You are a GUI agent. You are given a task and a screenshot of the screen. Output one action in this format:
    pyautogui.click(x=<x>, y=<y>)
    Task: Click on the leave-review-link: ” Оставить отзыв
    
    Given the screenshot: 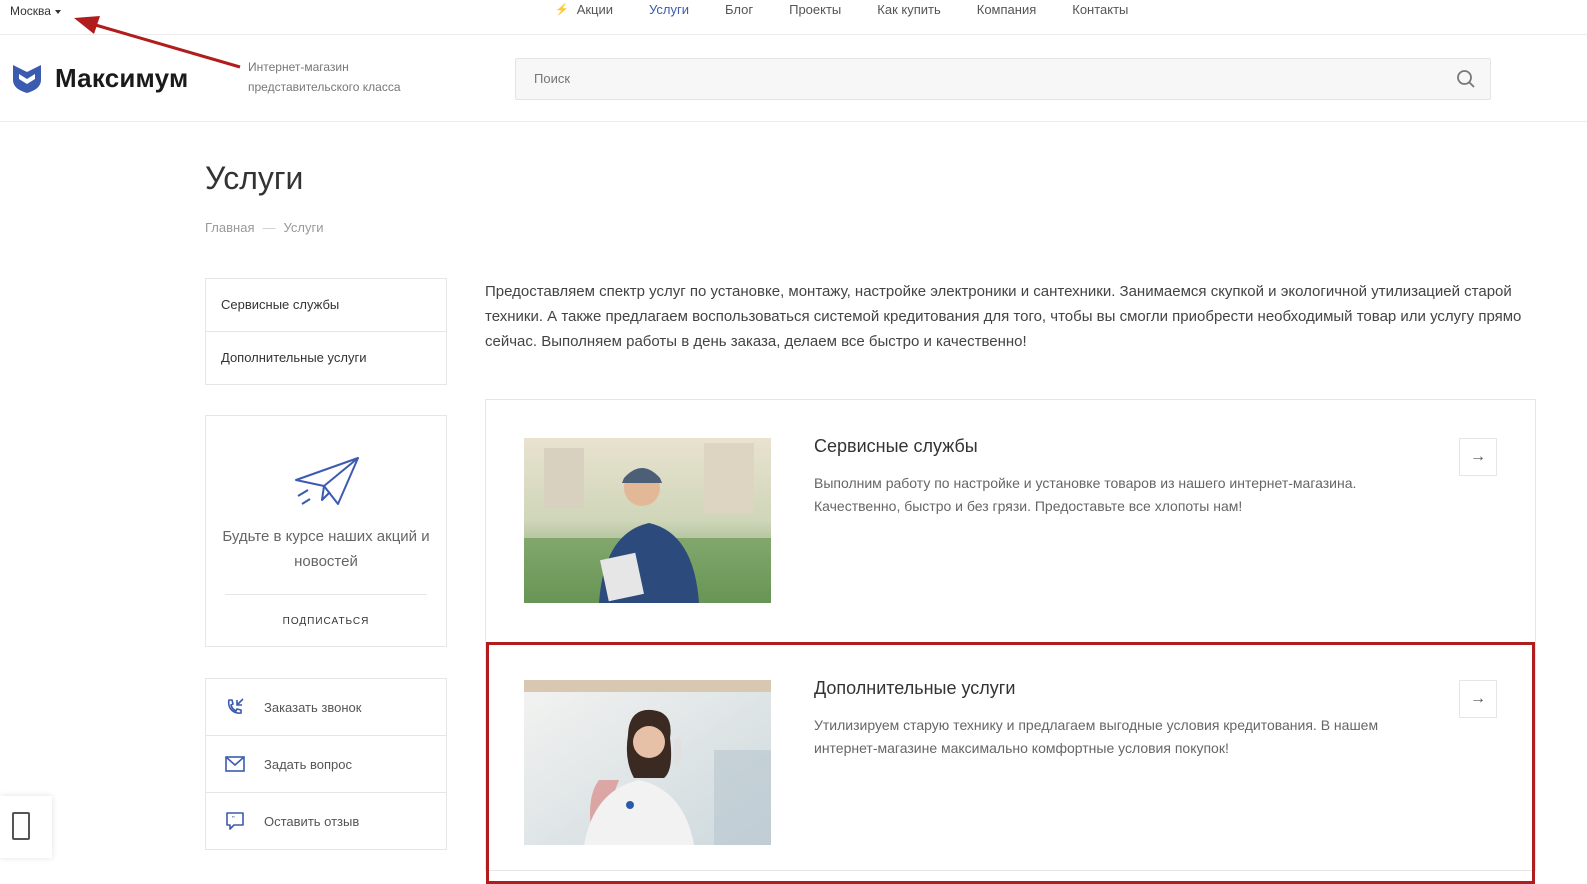 What is the action you would take?
    pyautogui.click(x=326, y=821)
    